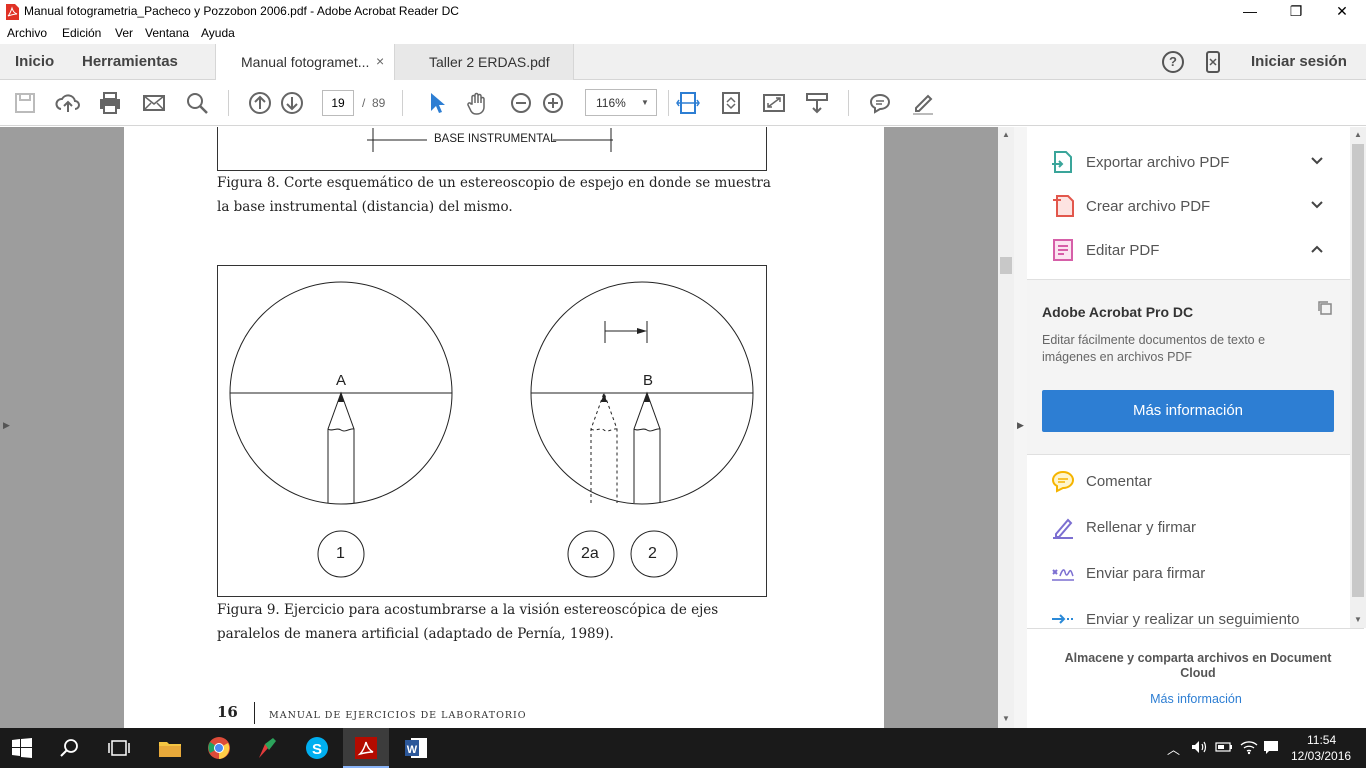 This screenshot has height=768, width=1366. Describe the element at coordinates (122, 752) in the screenshot. I see `task-view-icon` at that location.